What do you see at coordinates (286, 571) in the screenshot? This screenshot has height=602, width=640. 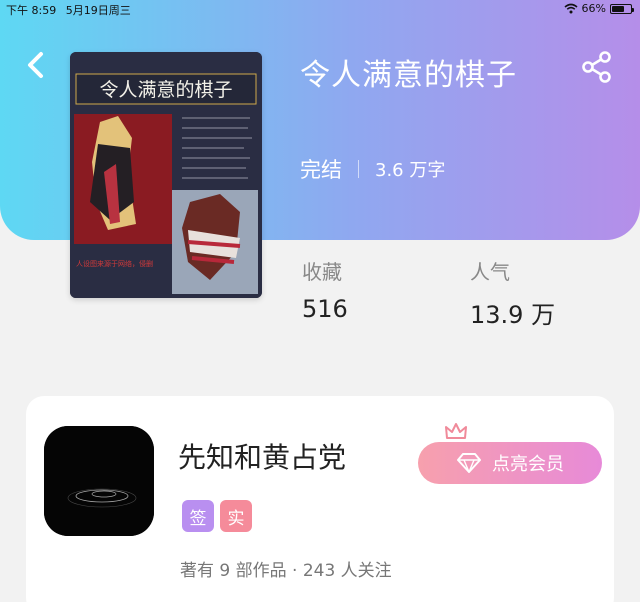 I see `author-works-summary: 著有 9 部作品 · 243 人关注` at bounding box center [286, 571].